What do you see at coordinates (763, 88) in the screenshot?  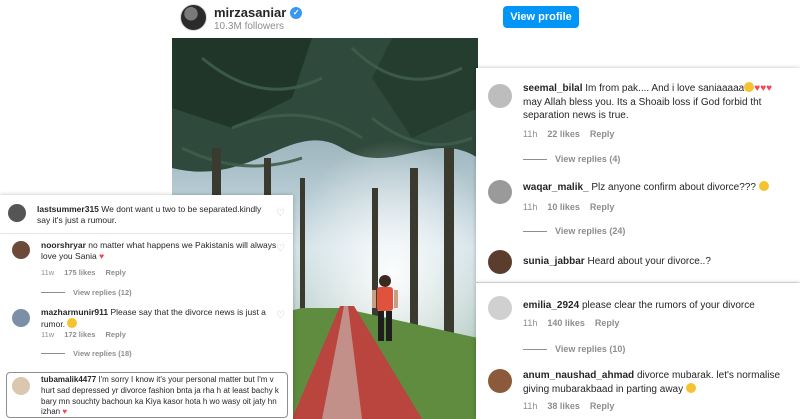 I see `heart-emoji: ♥♥♥` at bounding box center [763, 88].